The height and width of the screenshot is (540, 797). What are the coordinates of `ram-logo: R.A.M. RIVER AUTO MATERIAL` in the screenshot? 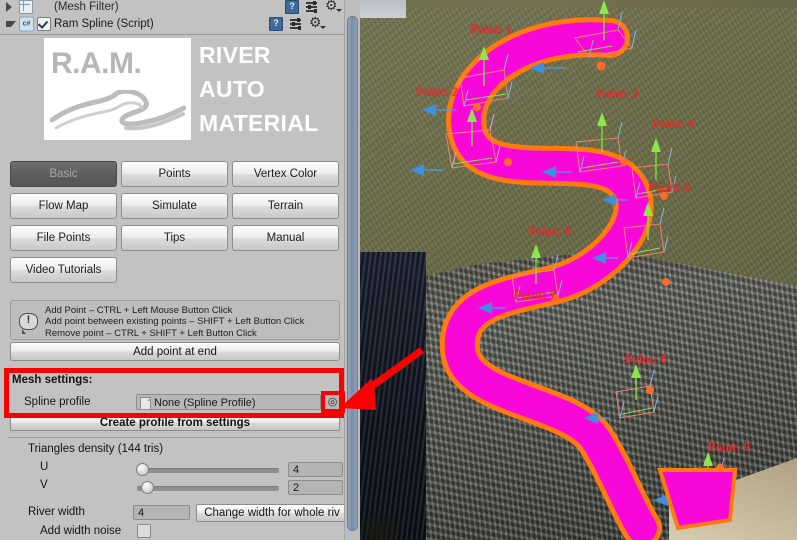 It's located at (181, 89).